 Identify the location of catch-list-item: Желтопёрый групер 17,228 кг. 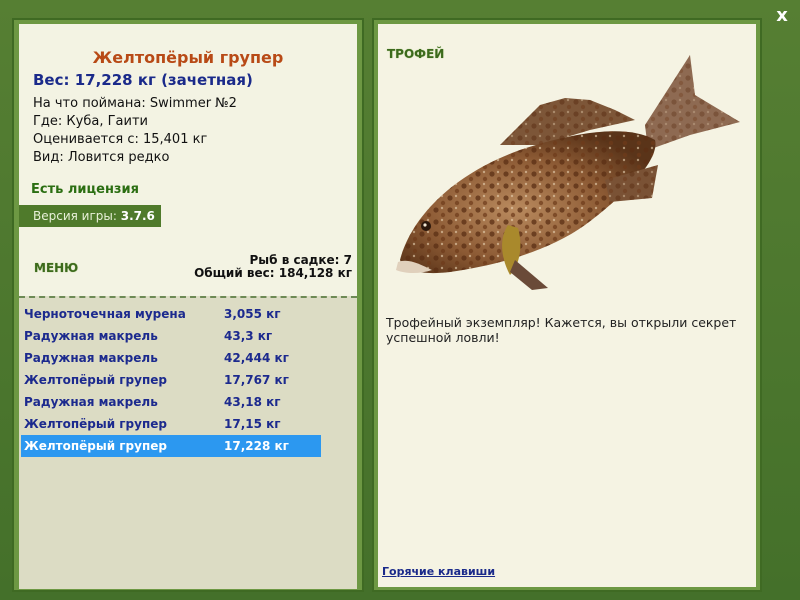
(171, 446).